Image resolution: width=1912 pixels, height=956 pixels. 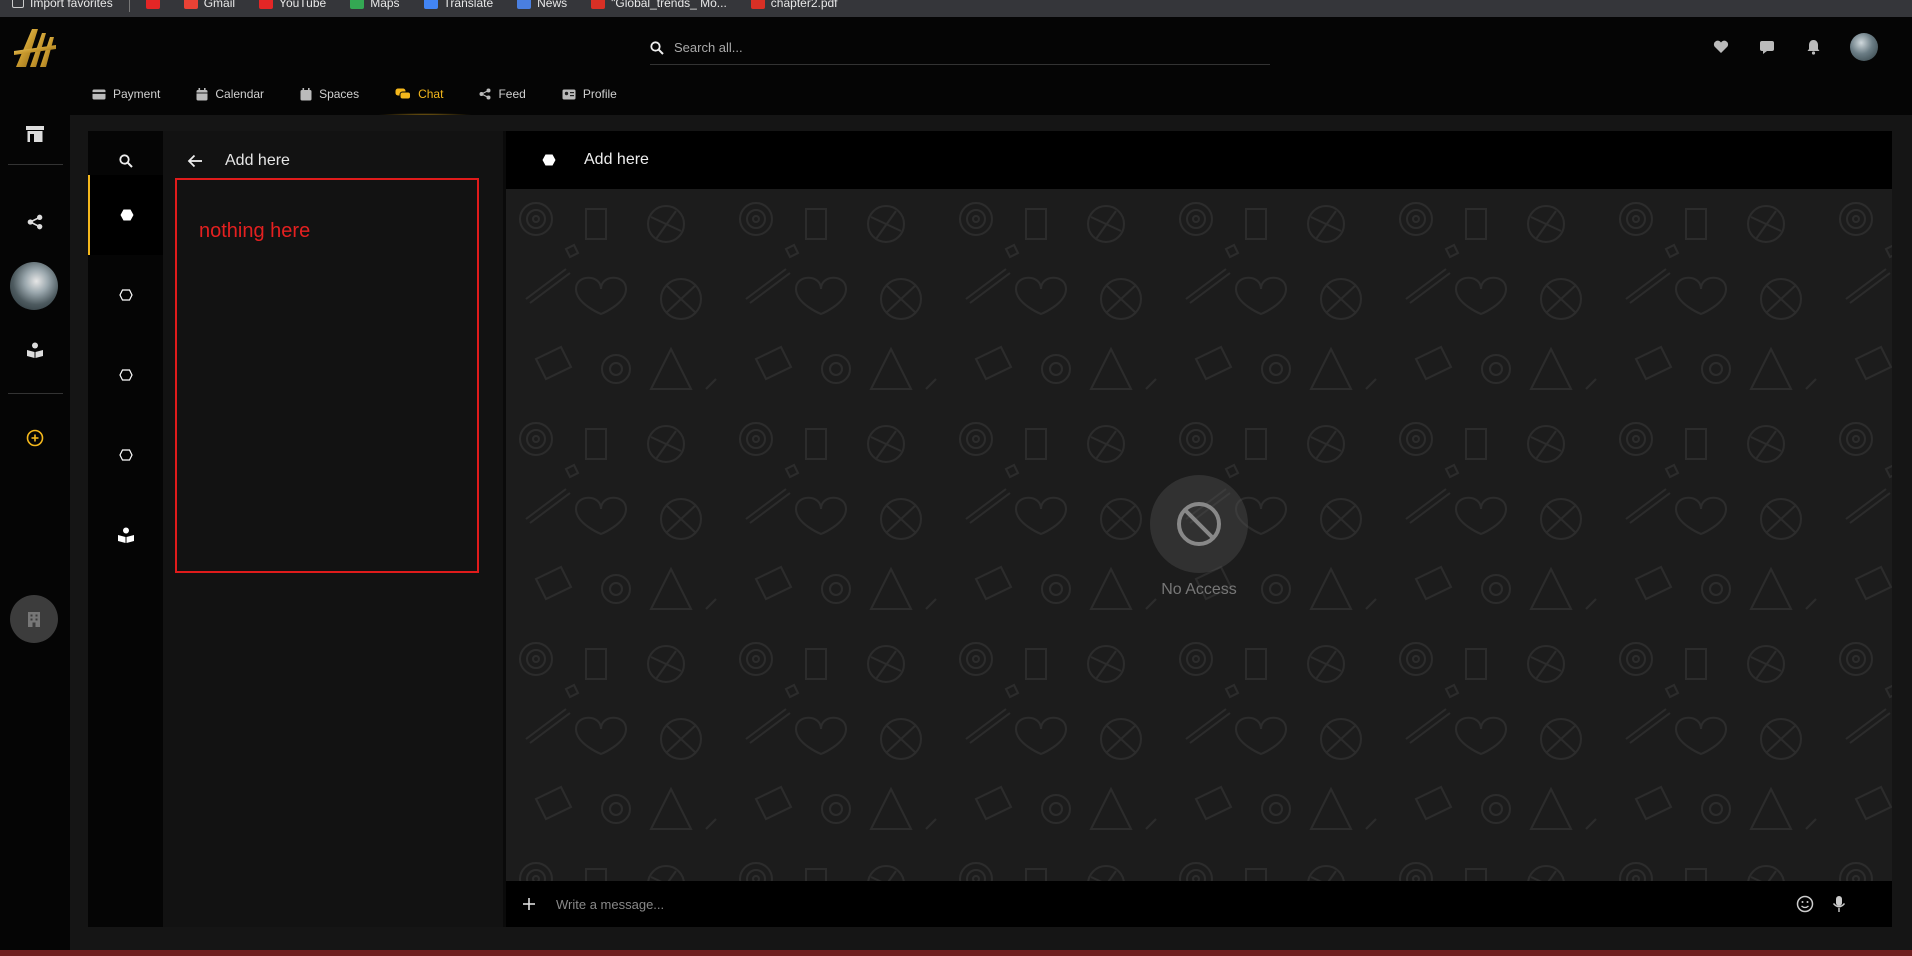 What do you see at coordinates (340, 94) in the screenshot?
I see `tab-spaces: Spaces` at bounding box center [340, 94].